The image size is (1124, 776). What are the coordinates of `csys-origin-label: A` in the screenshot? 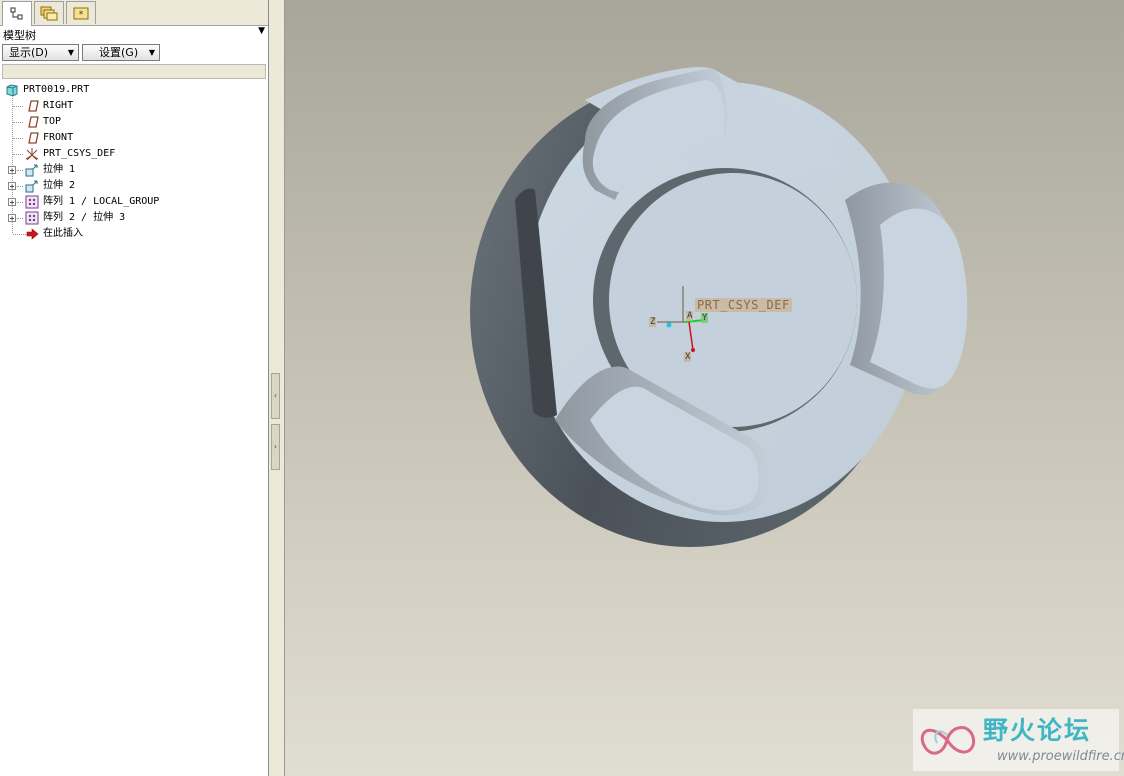 It's located at (690, 316).